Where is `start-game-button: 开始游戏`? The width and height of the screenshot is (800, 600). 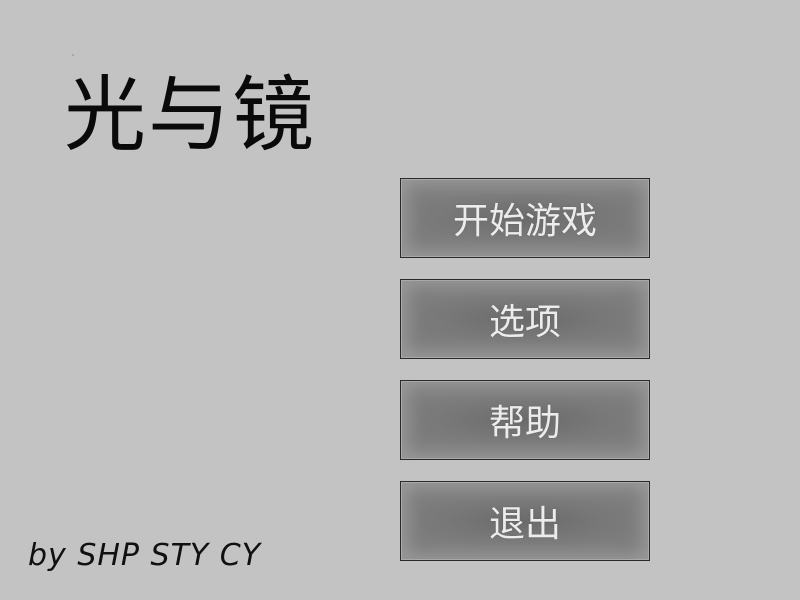
start-game-button: 开始游戏 is located at coordinates (525, 218).